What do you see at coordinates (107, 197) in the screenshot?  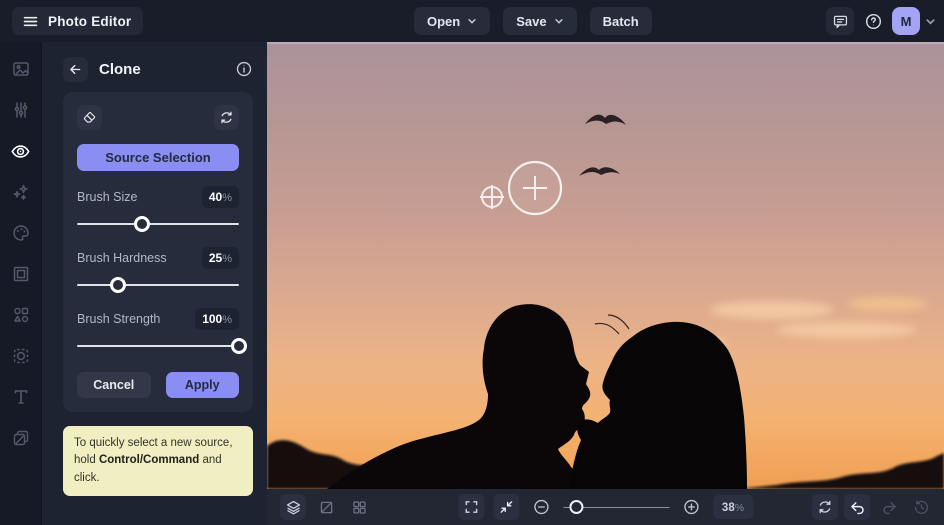 I see `brush-size-label: Brush Size` at bounding box center [107, 197].